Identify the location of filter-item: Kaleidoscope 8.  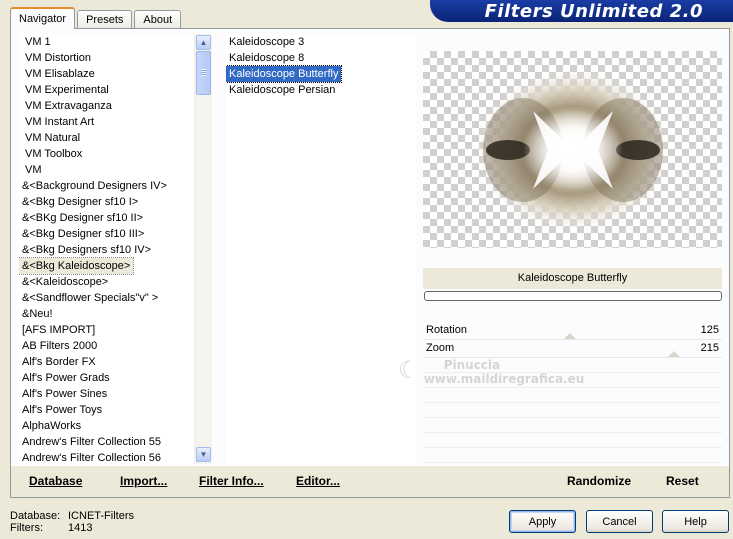
(266, 58).